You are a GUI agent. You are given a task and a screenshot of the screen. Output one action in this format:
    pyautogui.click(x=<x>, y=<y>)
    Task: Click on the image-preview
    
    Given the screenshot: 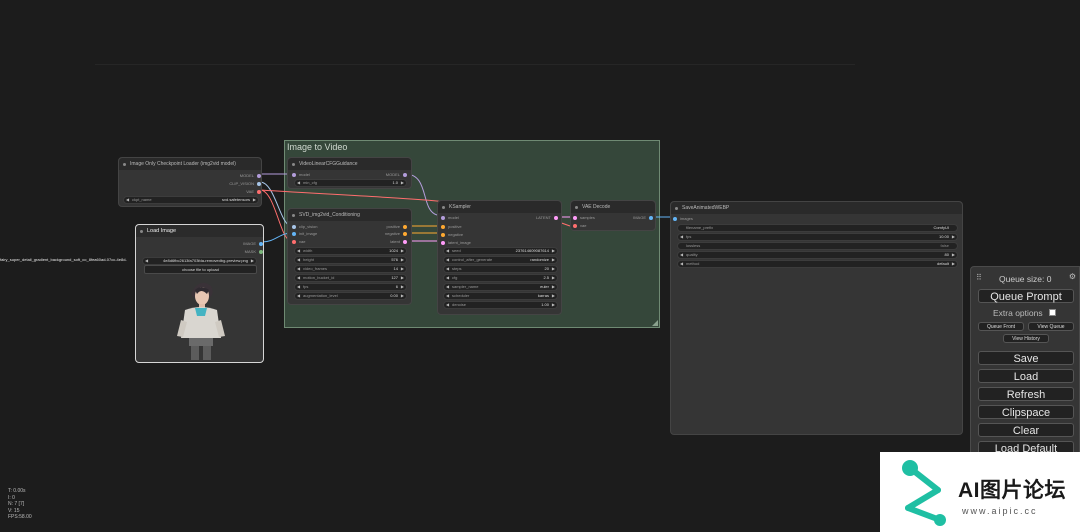 What is the action you would take?
    pyautogui.click(x=201, y=321)
    